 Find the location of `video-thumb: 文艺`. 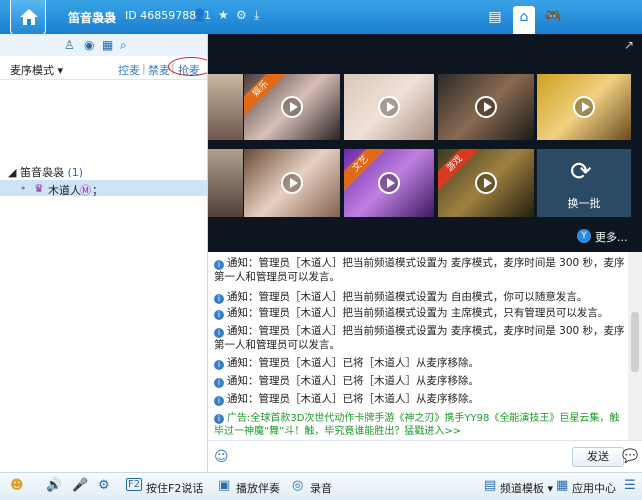

video-thumb: 文艺 is located at coordinates (389, 183).